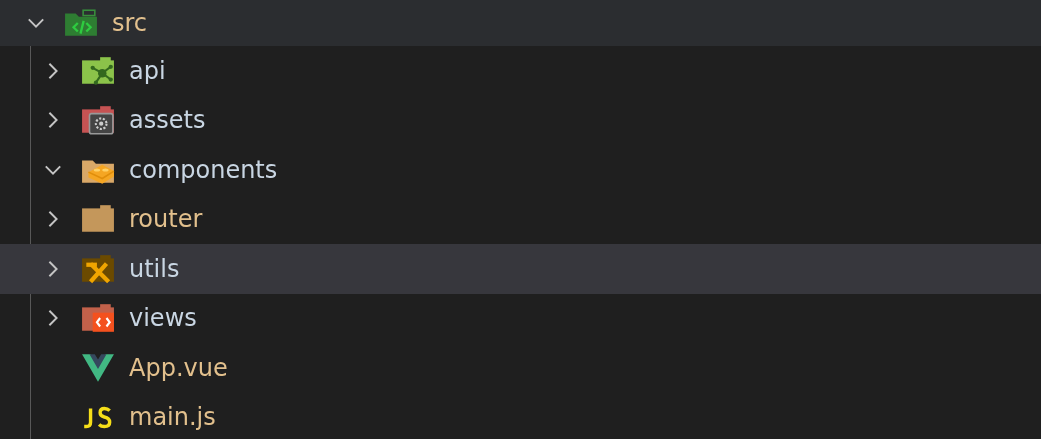 Image resolution: width=1041 pixels, height=439 pixels. Describe the element at coordinates (520, 23) in the screenshot. I see `tree-item: src` at that location.